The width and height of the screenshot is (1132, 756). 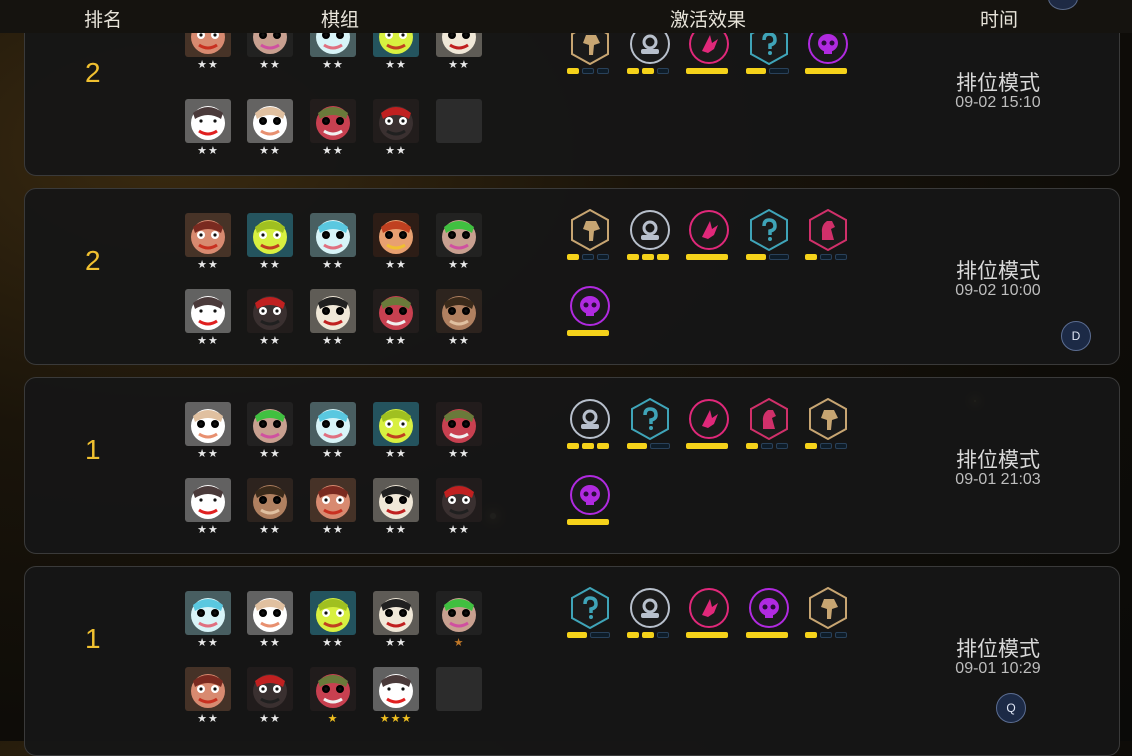 What do you see at coordinates (396, 696) in the screenshot?
I see `unit-slot: ★★★` at bounding box center [396, 696].